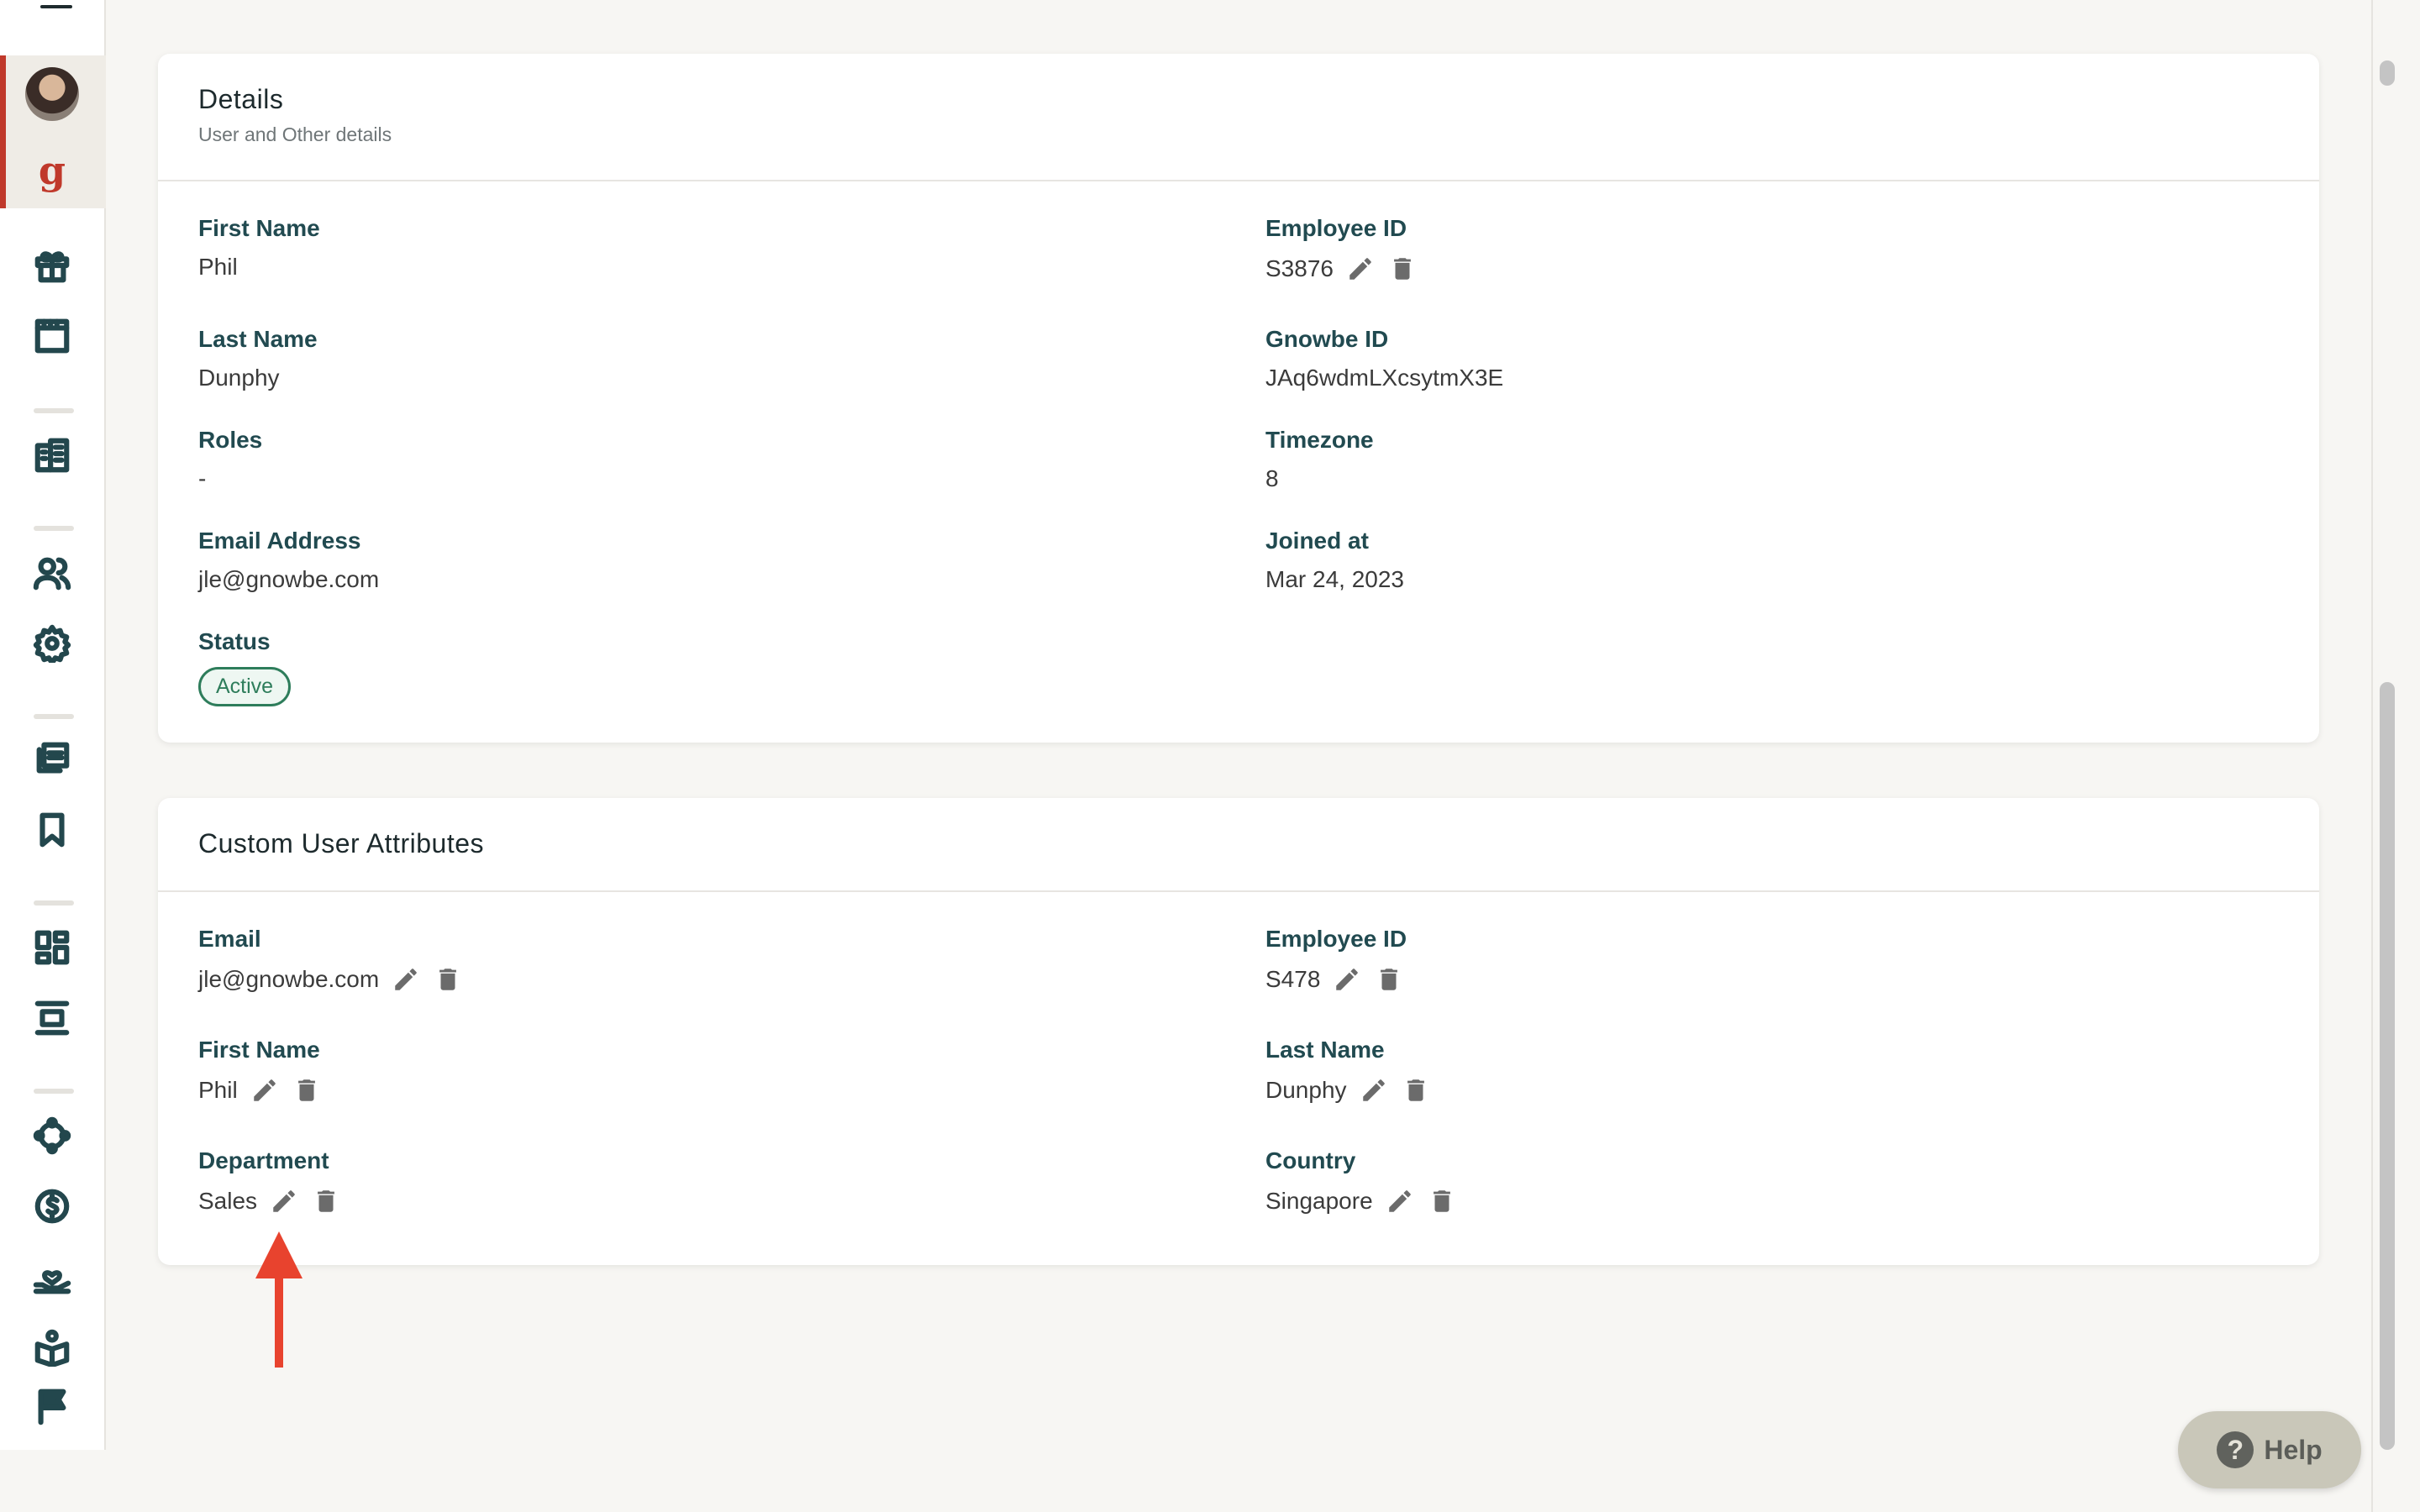  I want to click on attr-employee-id: Employee ID S478, so click(1336, 960).